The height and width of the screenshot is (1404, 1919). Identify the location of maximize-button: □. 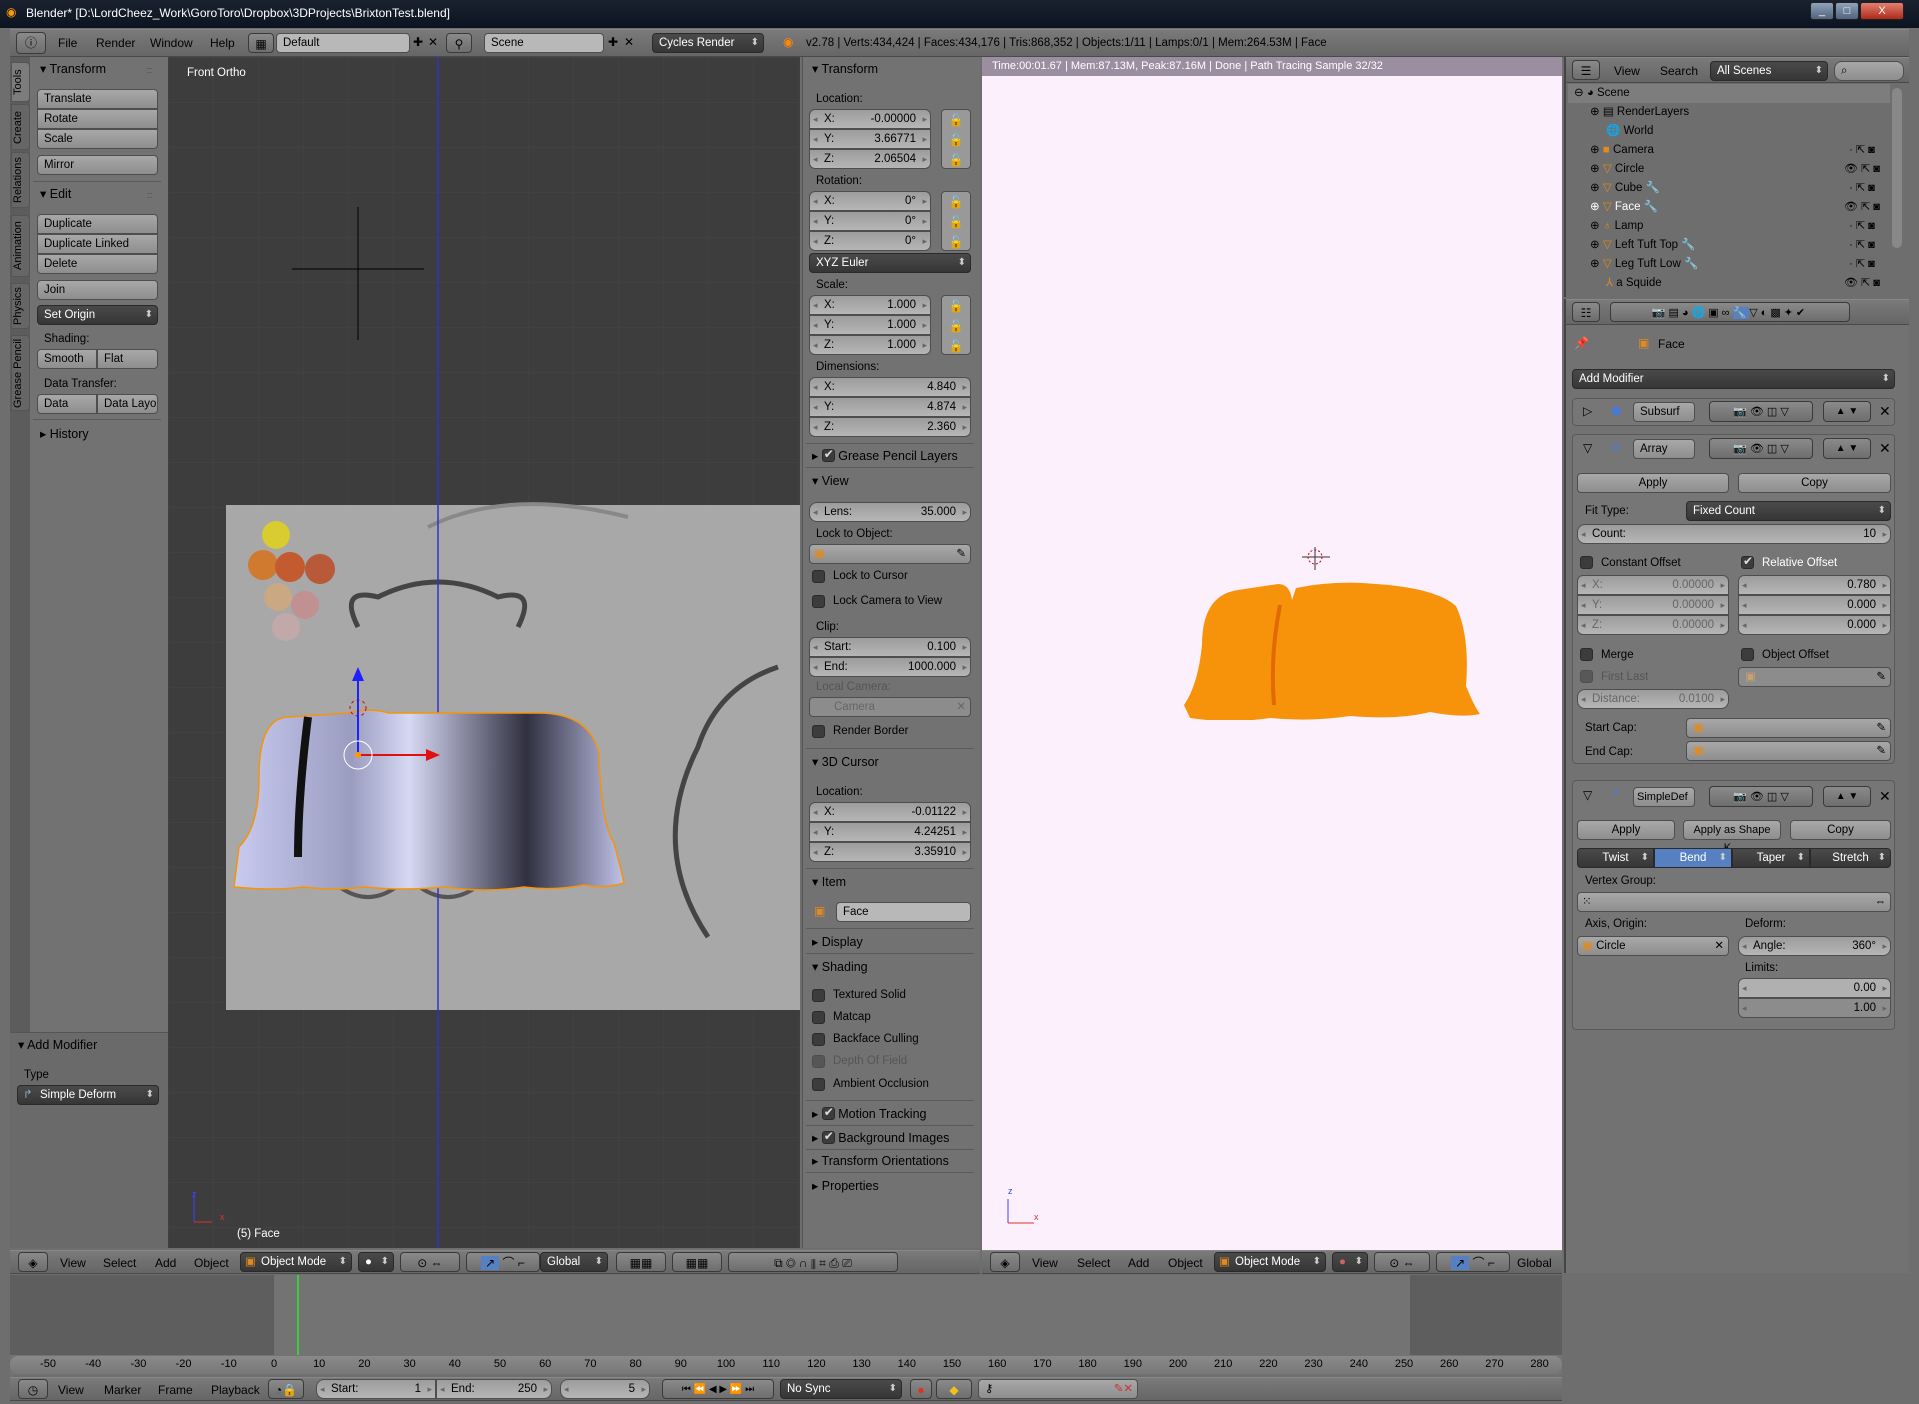
(1847, 11).